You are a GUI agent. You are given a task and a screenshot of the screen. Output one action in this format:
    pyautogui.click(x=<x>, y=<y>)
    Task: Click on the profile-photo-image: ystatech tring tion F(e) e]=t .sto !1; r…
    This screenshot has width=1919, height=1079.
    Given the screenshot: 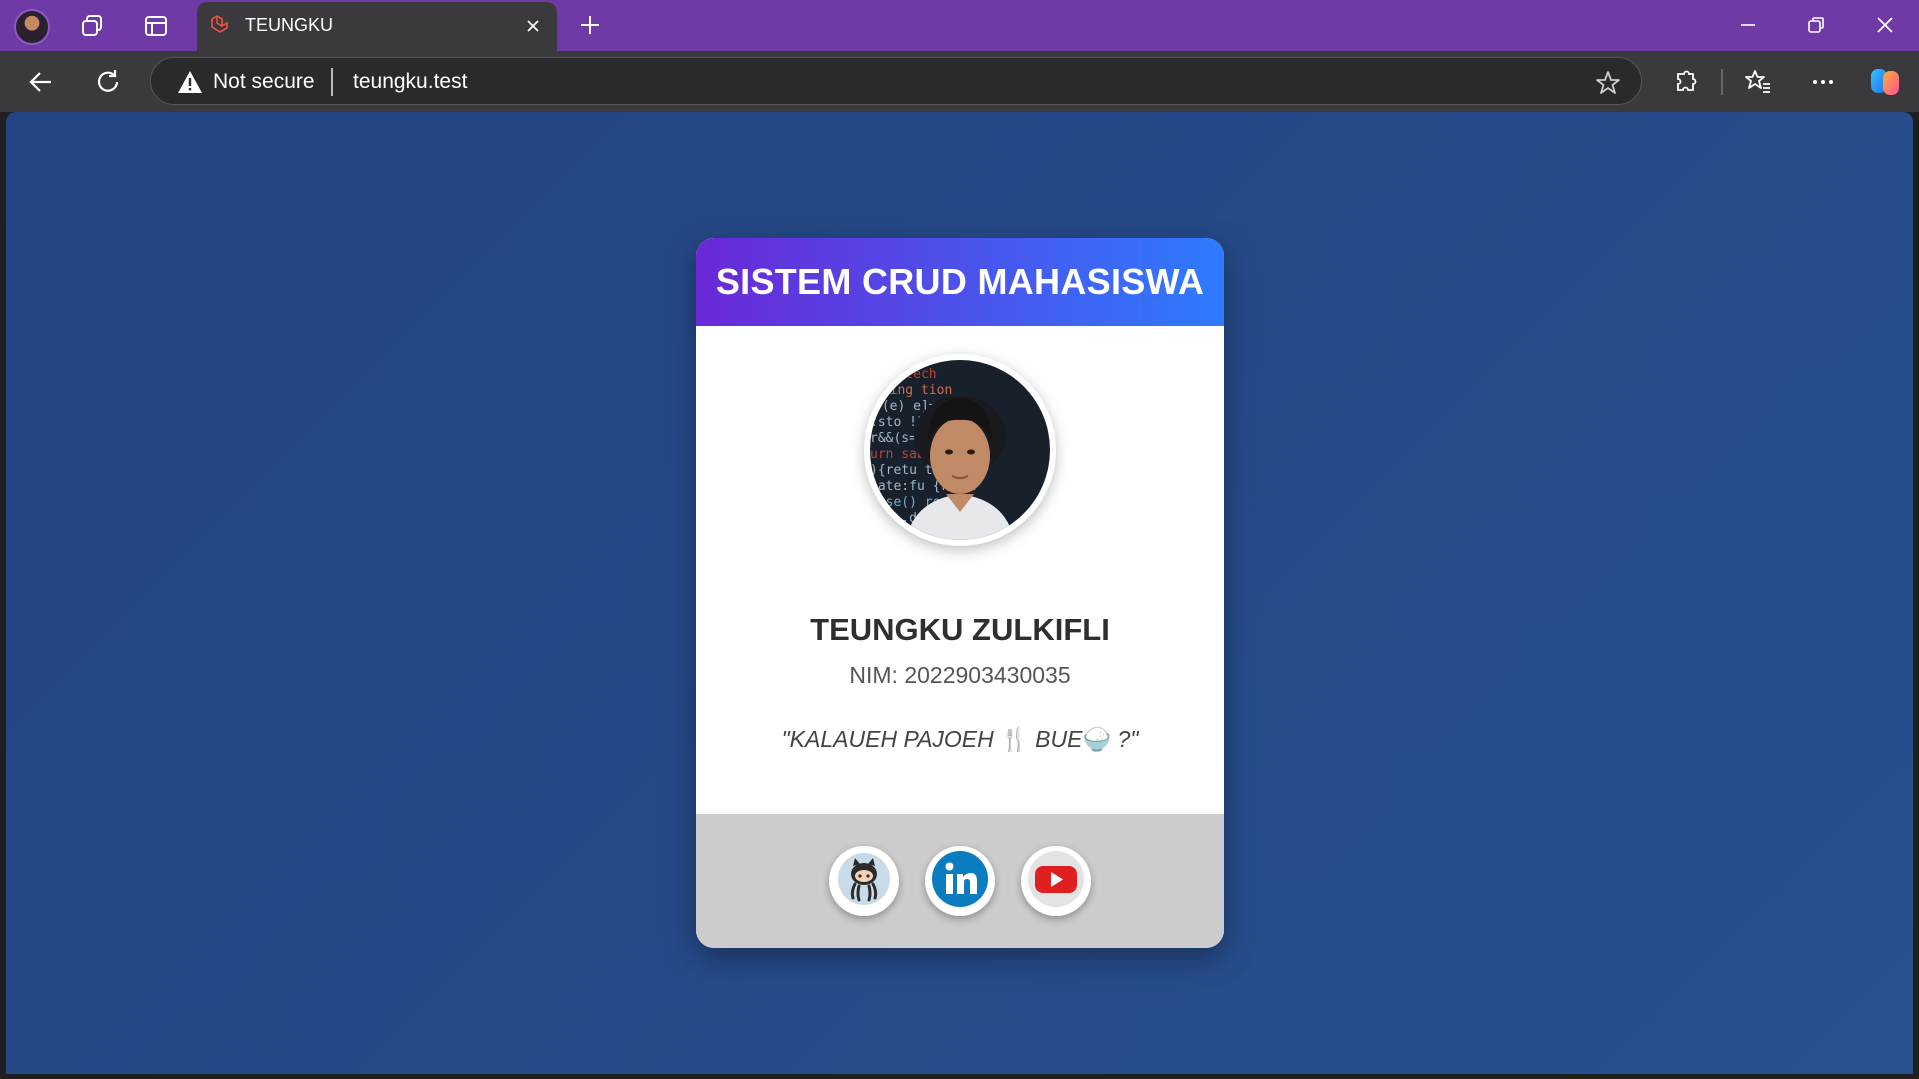 What is the action you would take?
    pyautogui.click(x=960, y=450)
    